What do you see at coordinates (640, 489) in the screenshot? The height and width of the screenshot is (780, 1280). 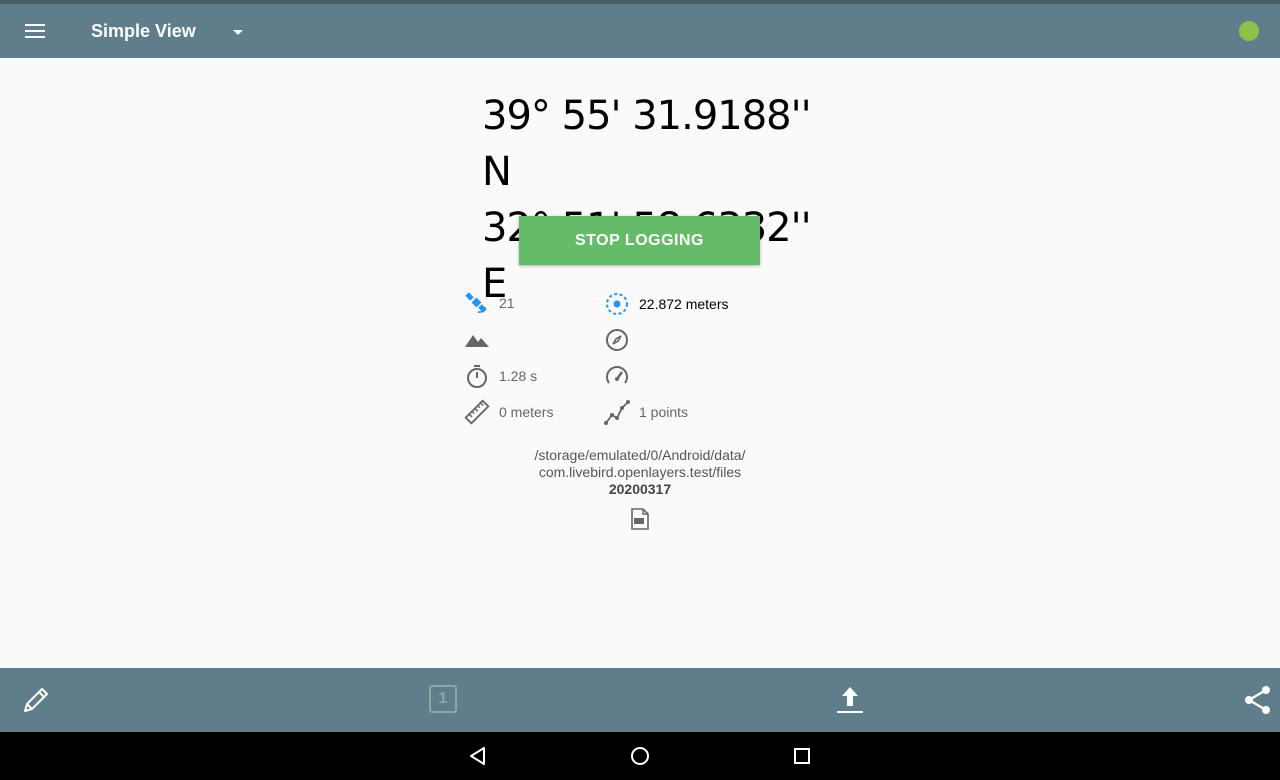 I see `file-name: 20200317` at bounding box center [640, 489].